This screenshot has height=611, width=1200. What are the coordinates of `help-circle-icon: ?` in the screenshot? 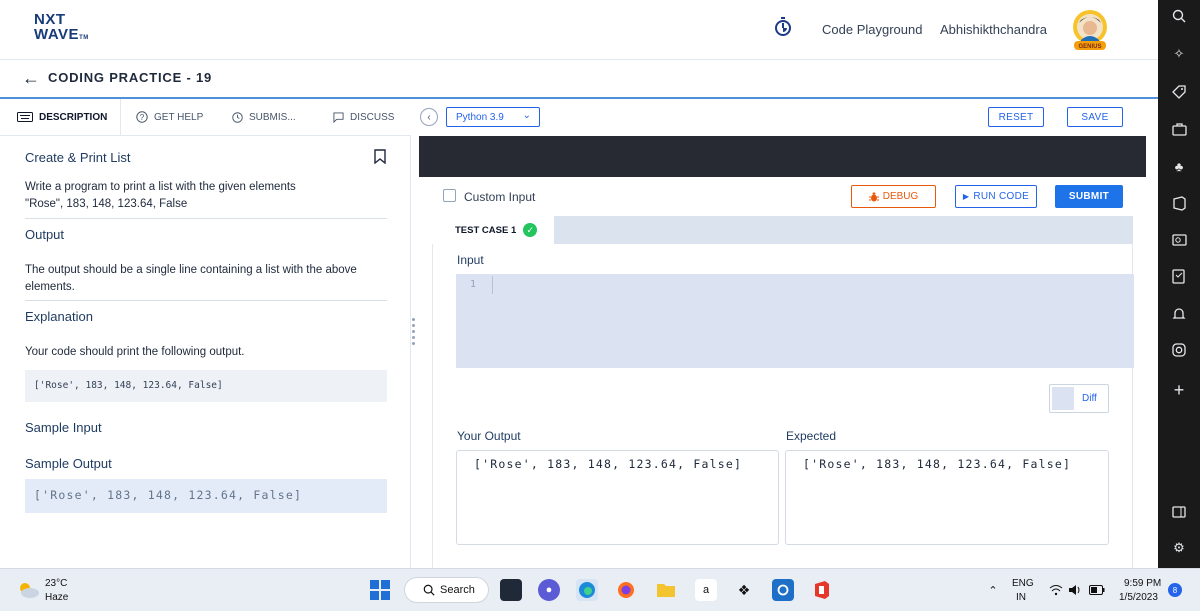 It's located at (142, 117).